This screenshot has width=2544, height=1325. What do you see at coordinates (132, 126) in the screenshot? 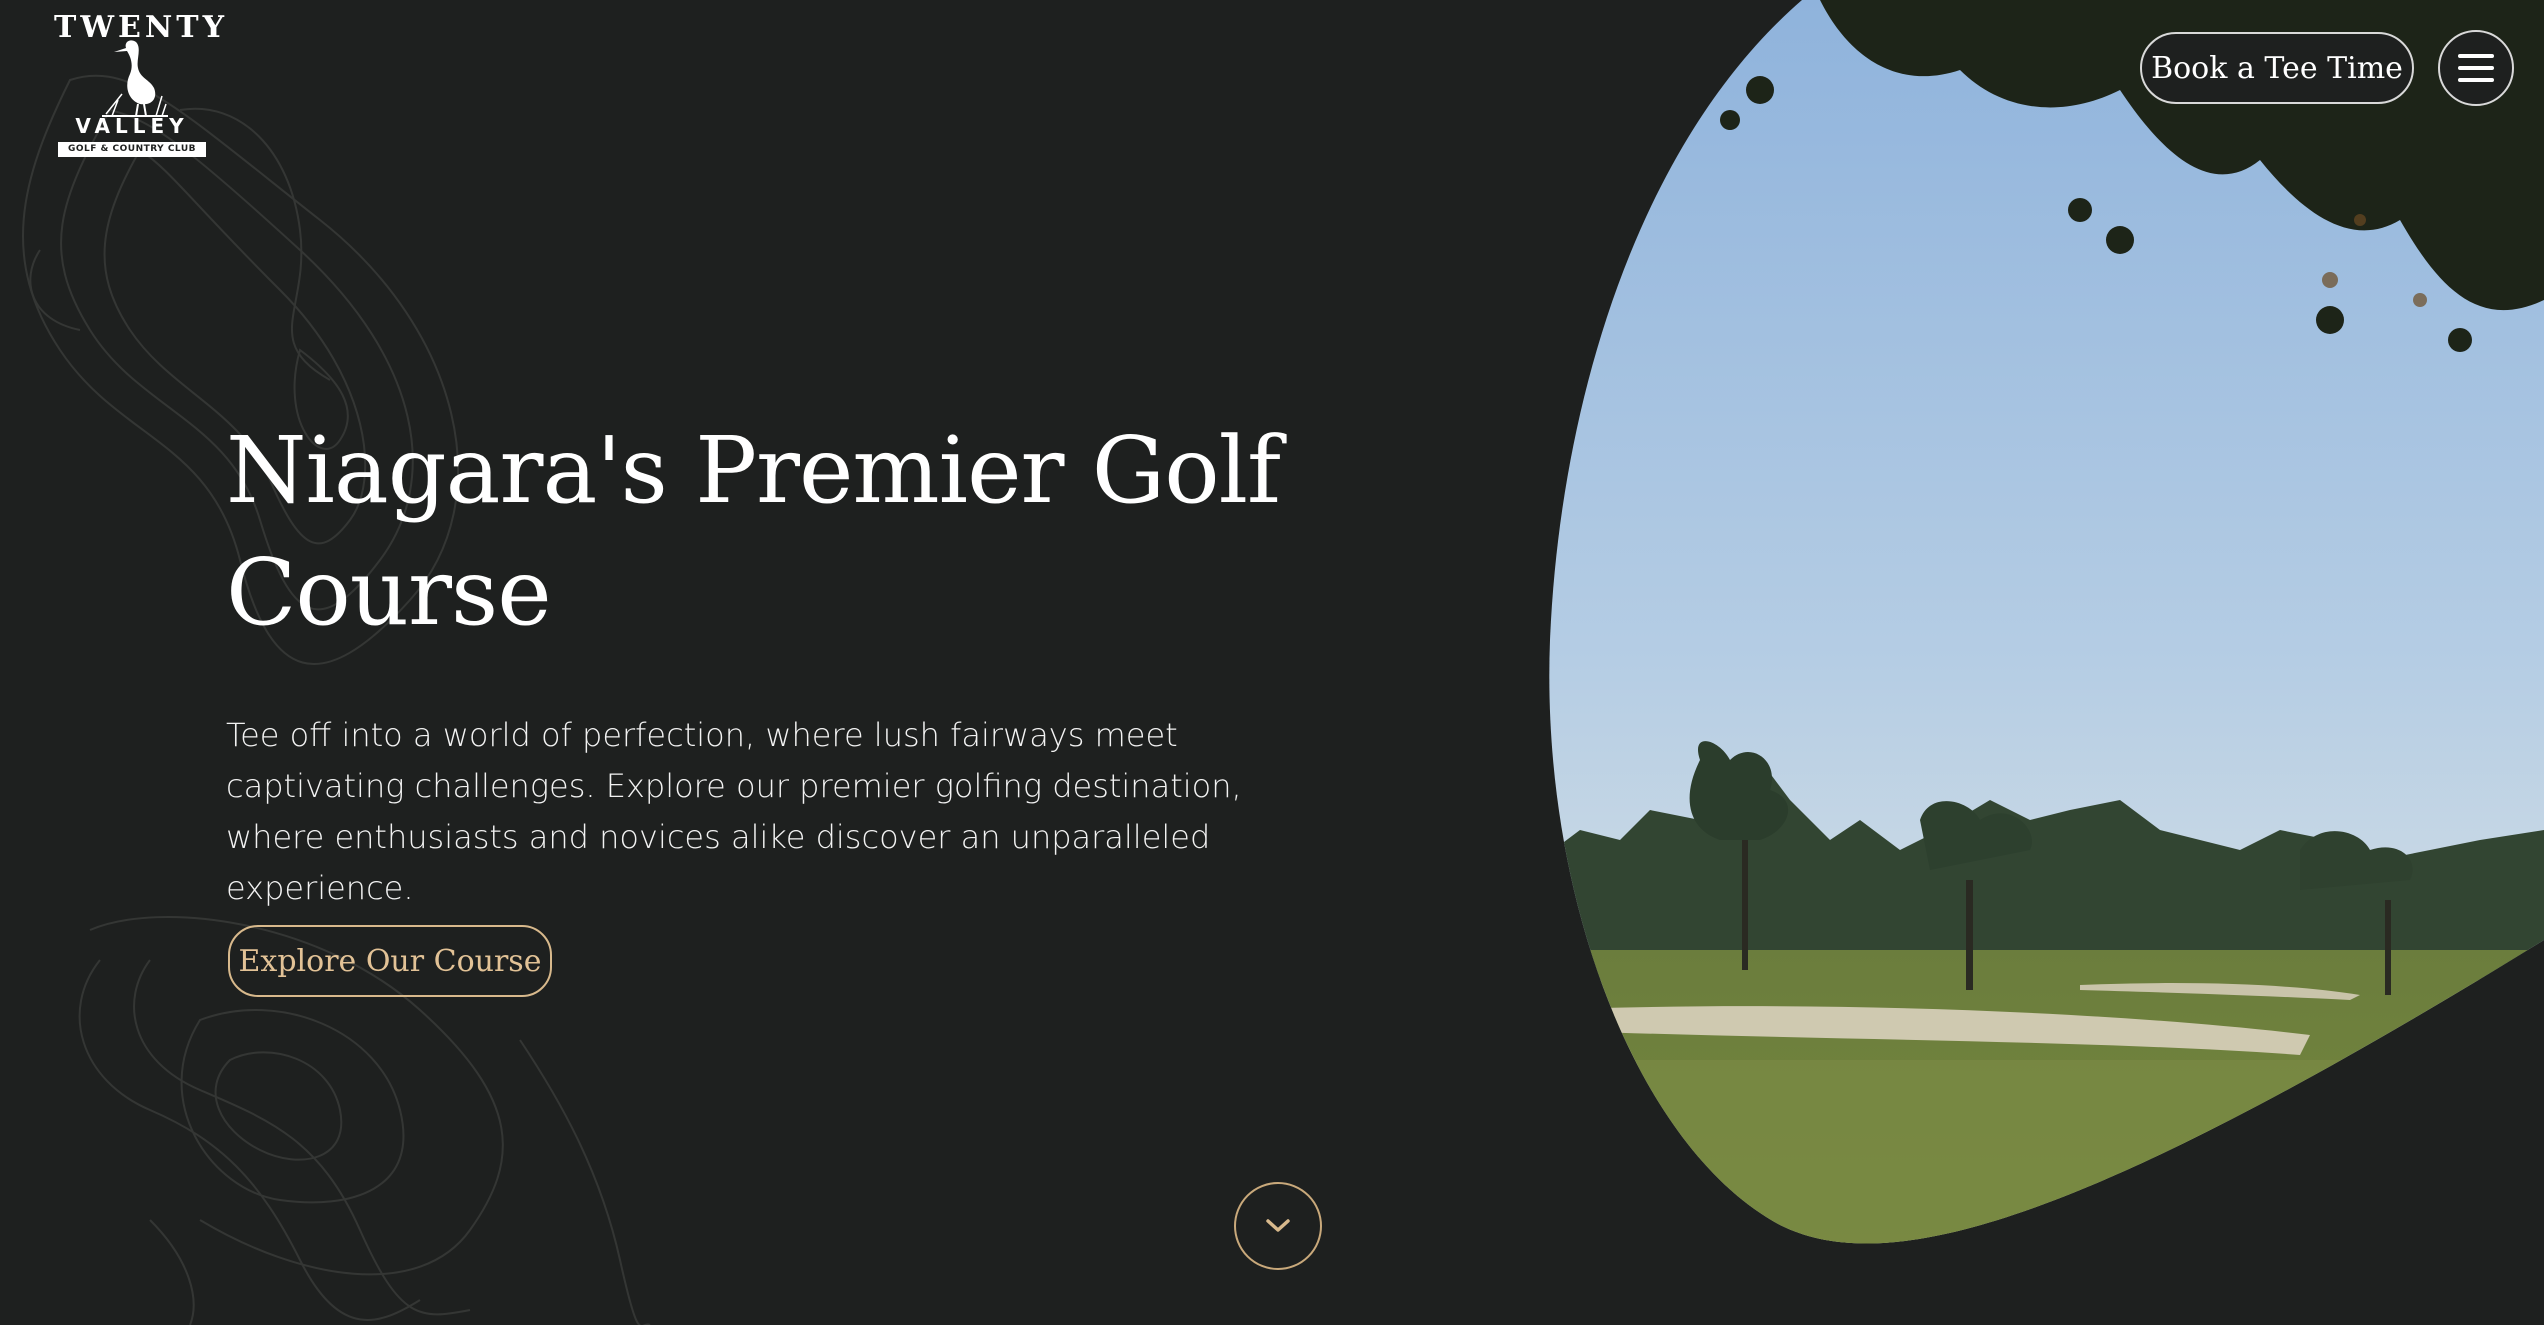
I see `logo-wordmark-bottom: VALLEY` at bounding box center [132, 126].